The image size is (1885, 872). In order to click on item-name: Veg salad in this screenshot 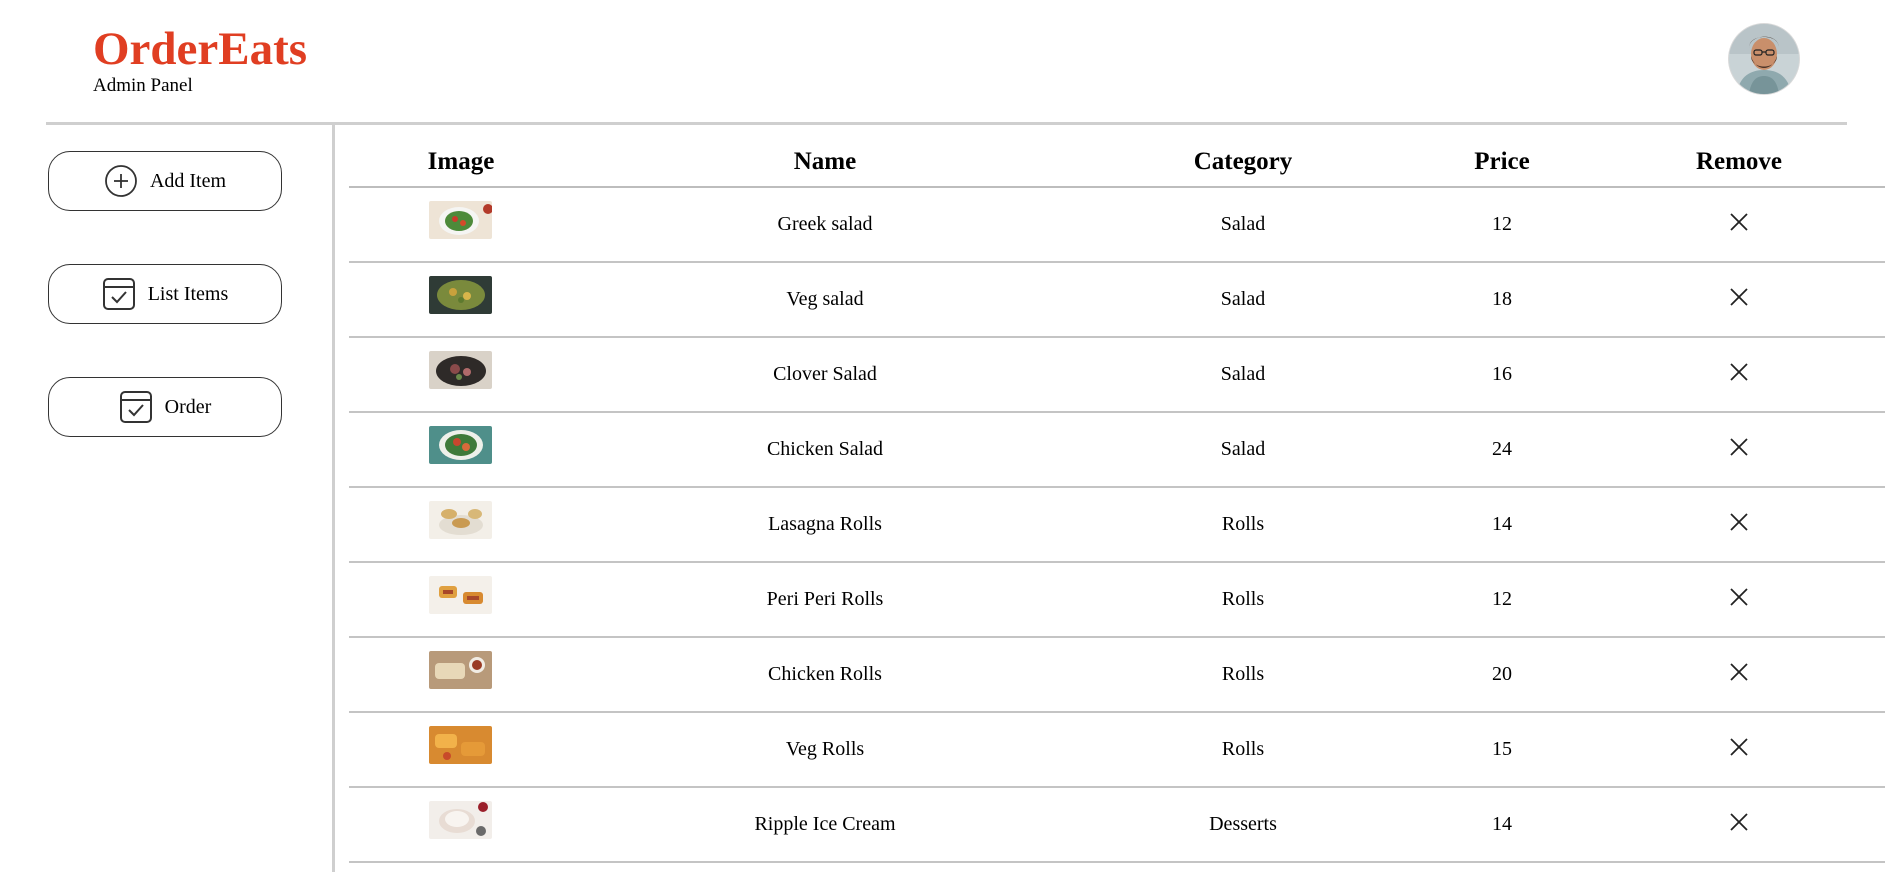, I will do `click(825, 299)`.